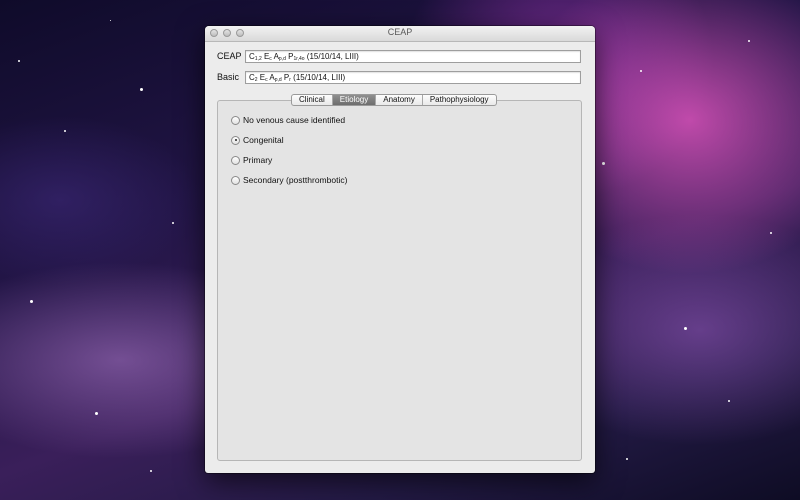 This screenshot has height=500, width=800. Describe the element at coordinates (258, 59) in the screenshot. I see `subscript-text: 1,2` at that location.